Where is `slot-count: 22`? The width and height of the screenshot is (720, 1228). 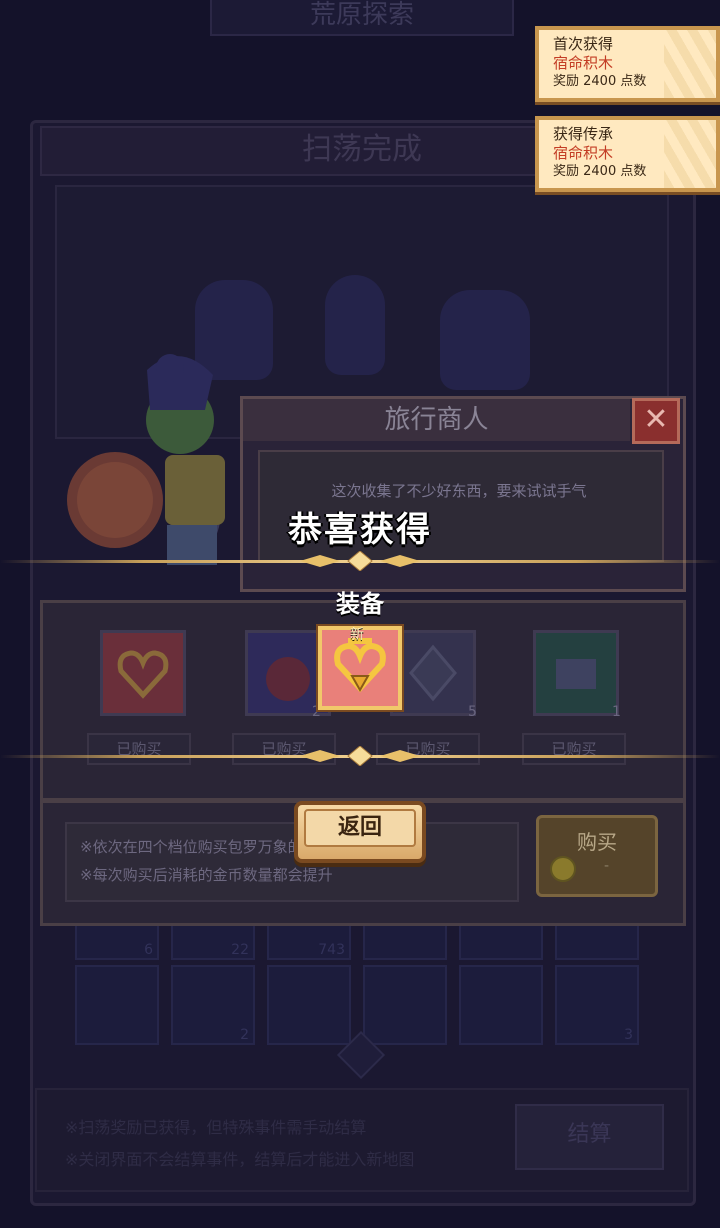 slot-count: 22 is located at coordinates (240, 950).